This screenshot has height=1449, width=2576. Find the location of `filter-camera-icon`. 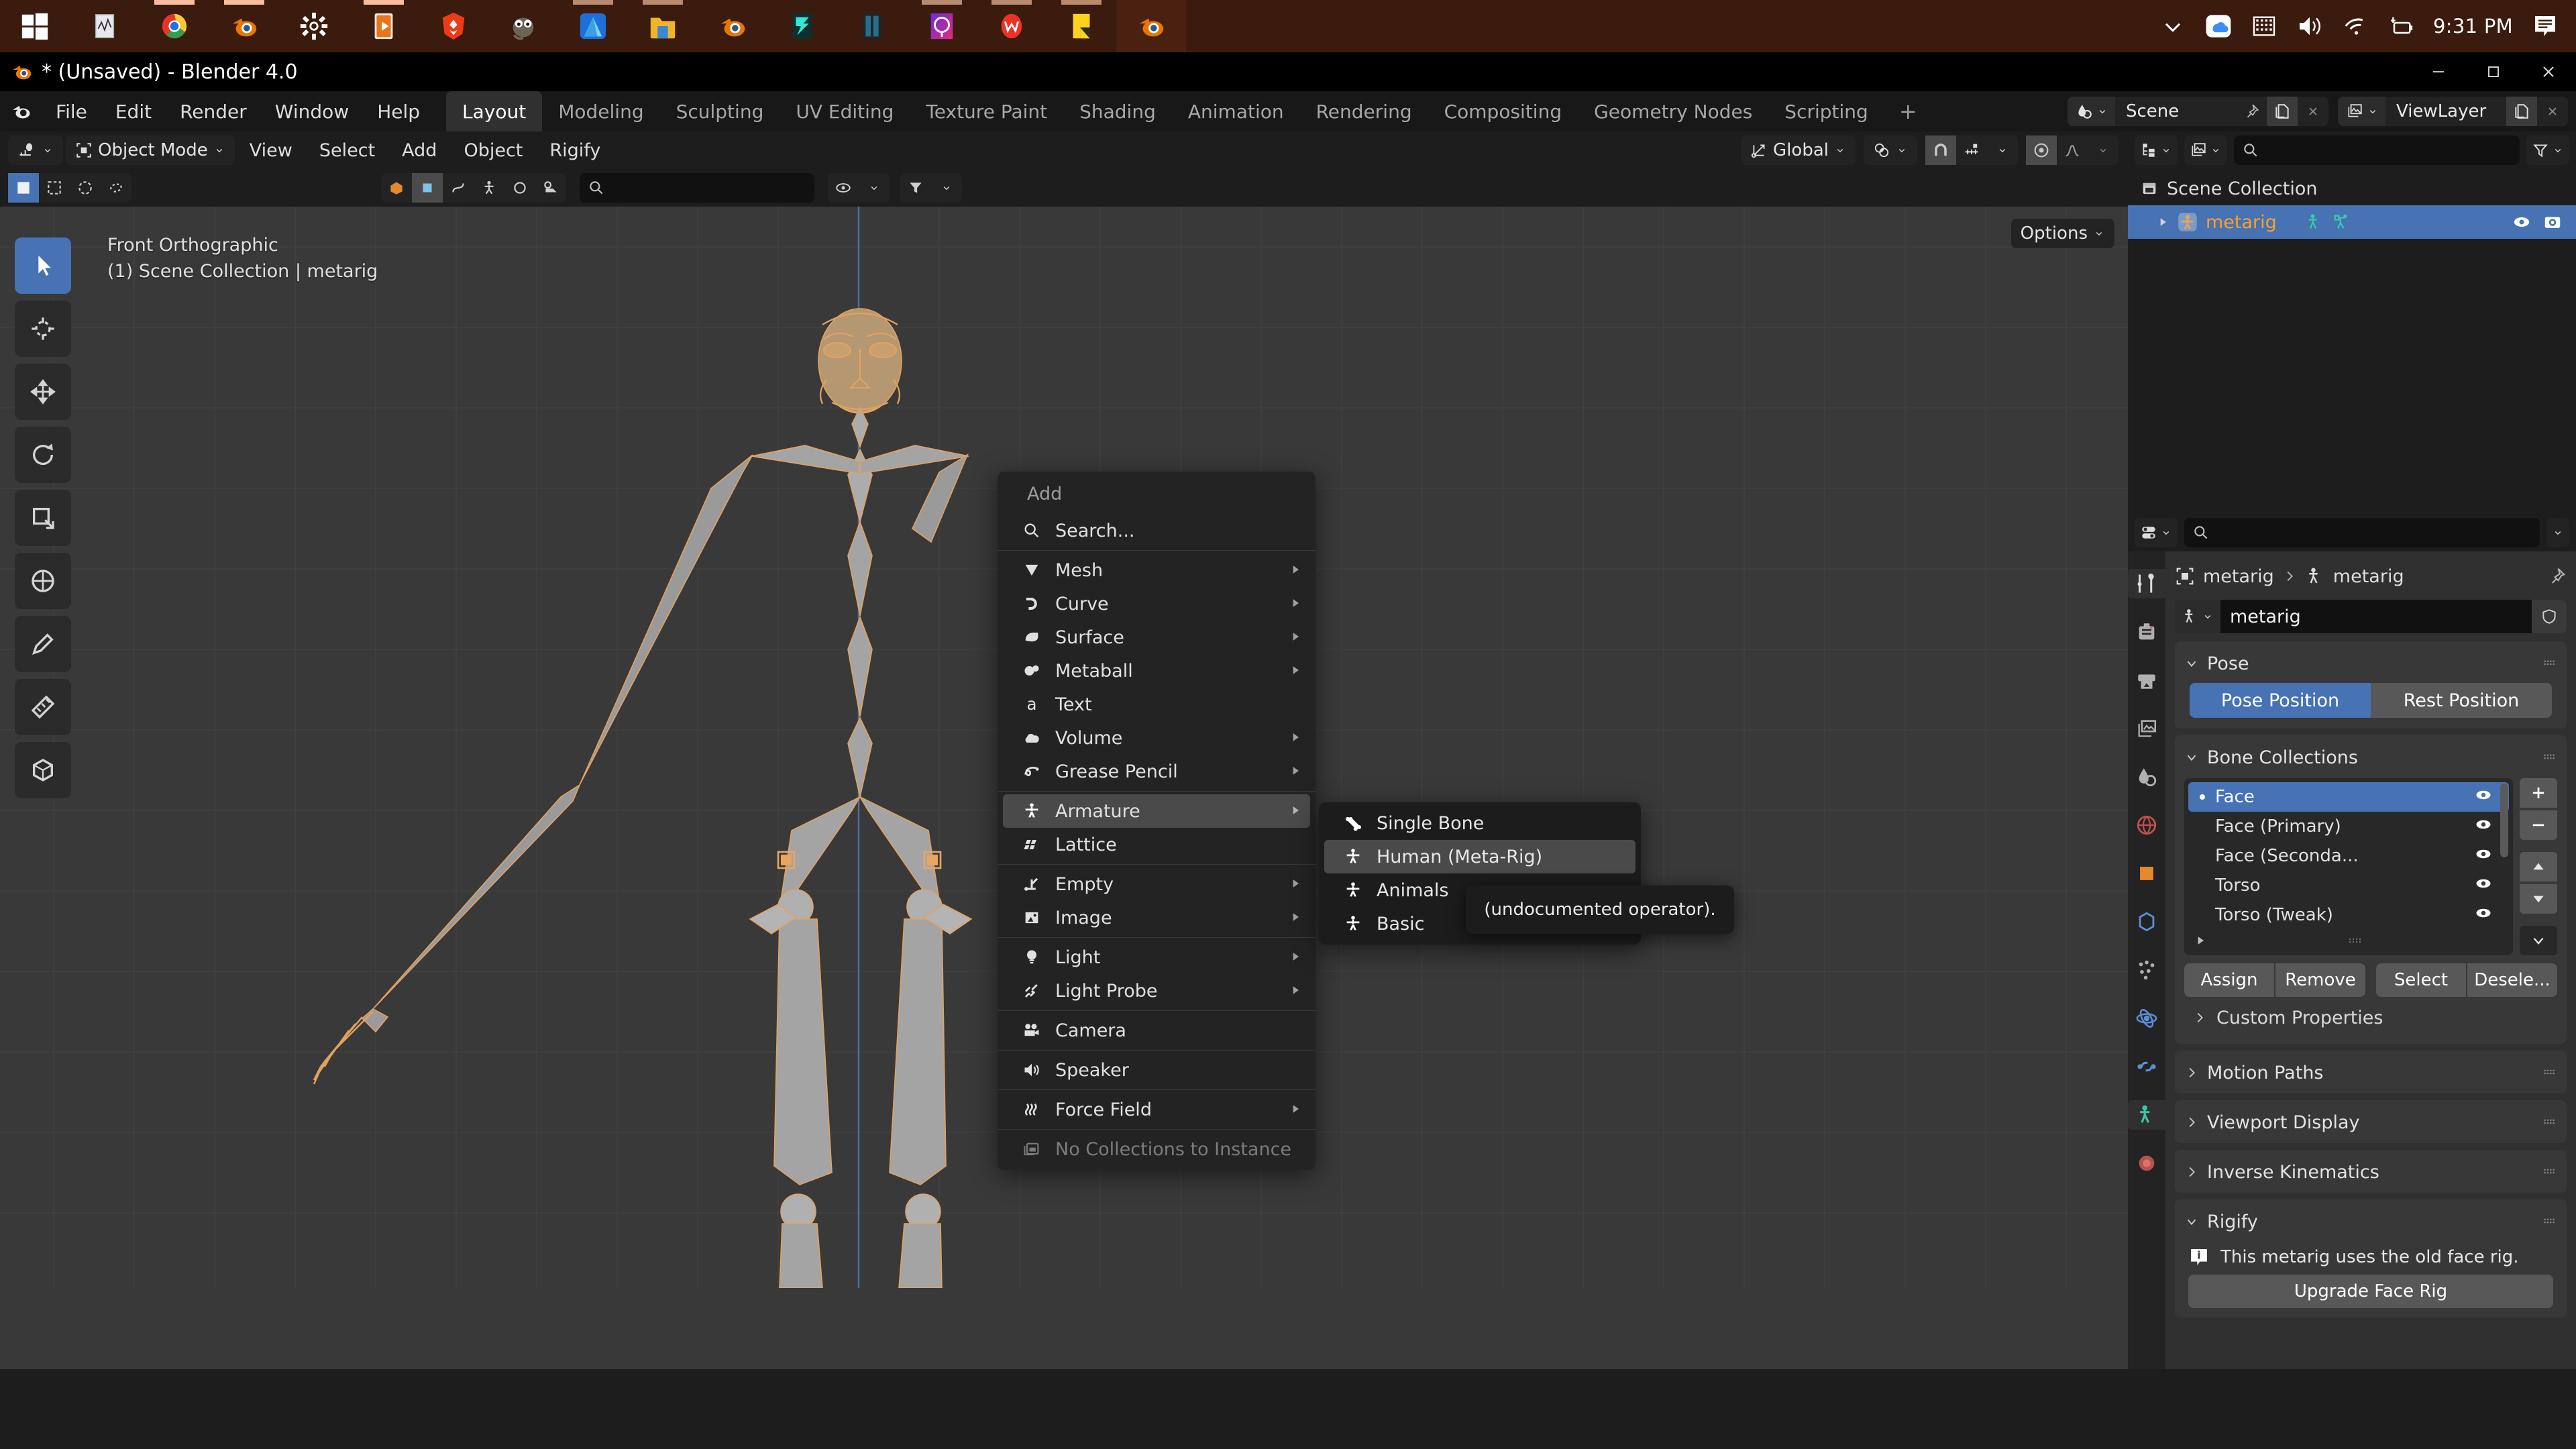

filter-camera-icon is located at coordinates (550, 188).